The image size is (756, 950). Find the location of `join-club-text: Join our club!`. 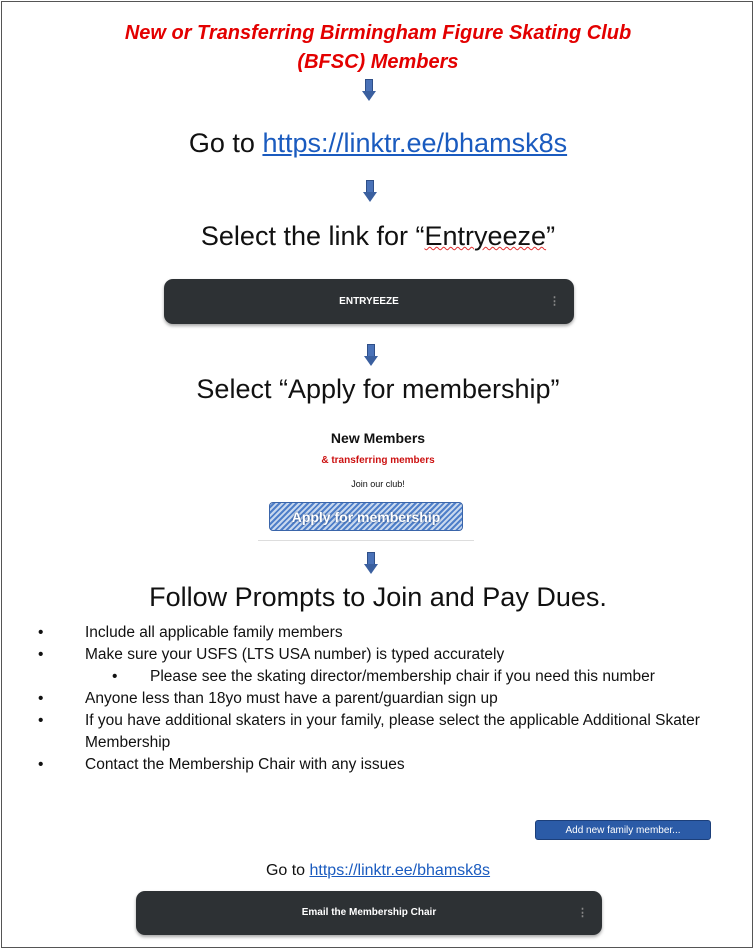

join-club-text: Join our club! is located at coordinates (378, 484).